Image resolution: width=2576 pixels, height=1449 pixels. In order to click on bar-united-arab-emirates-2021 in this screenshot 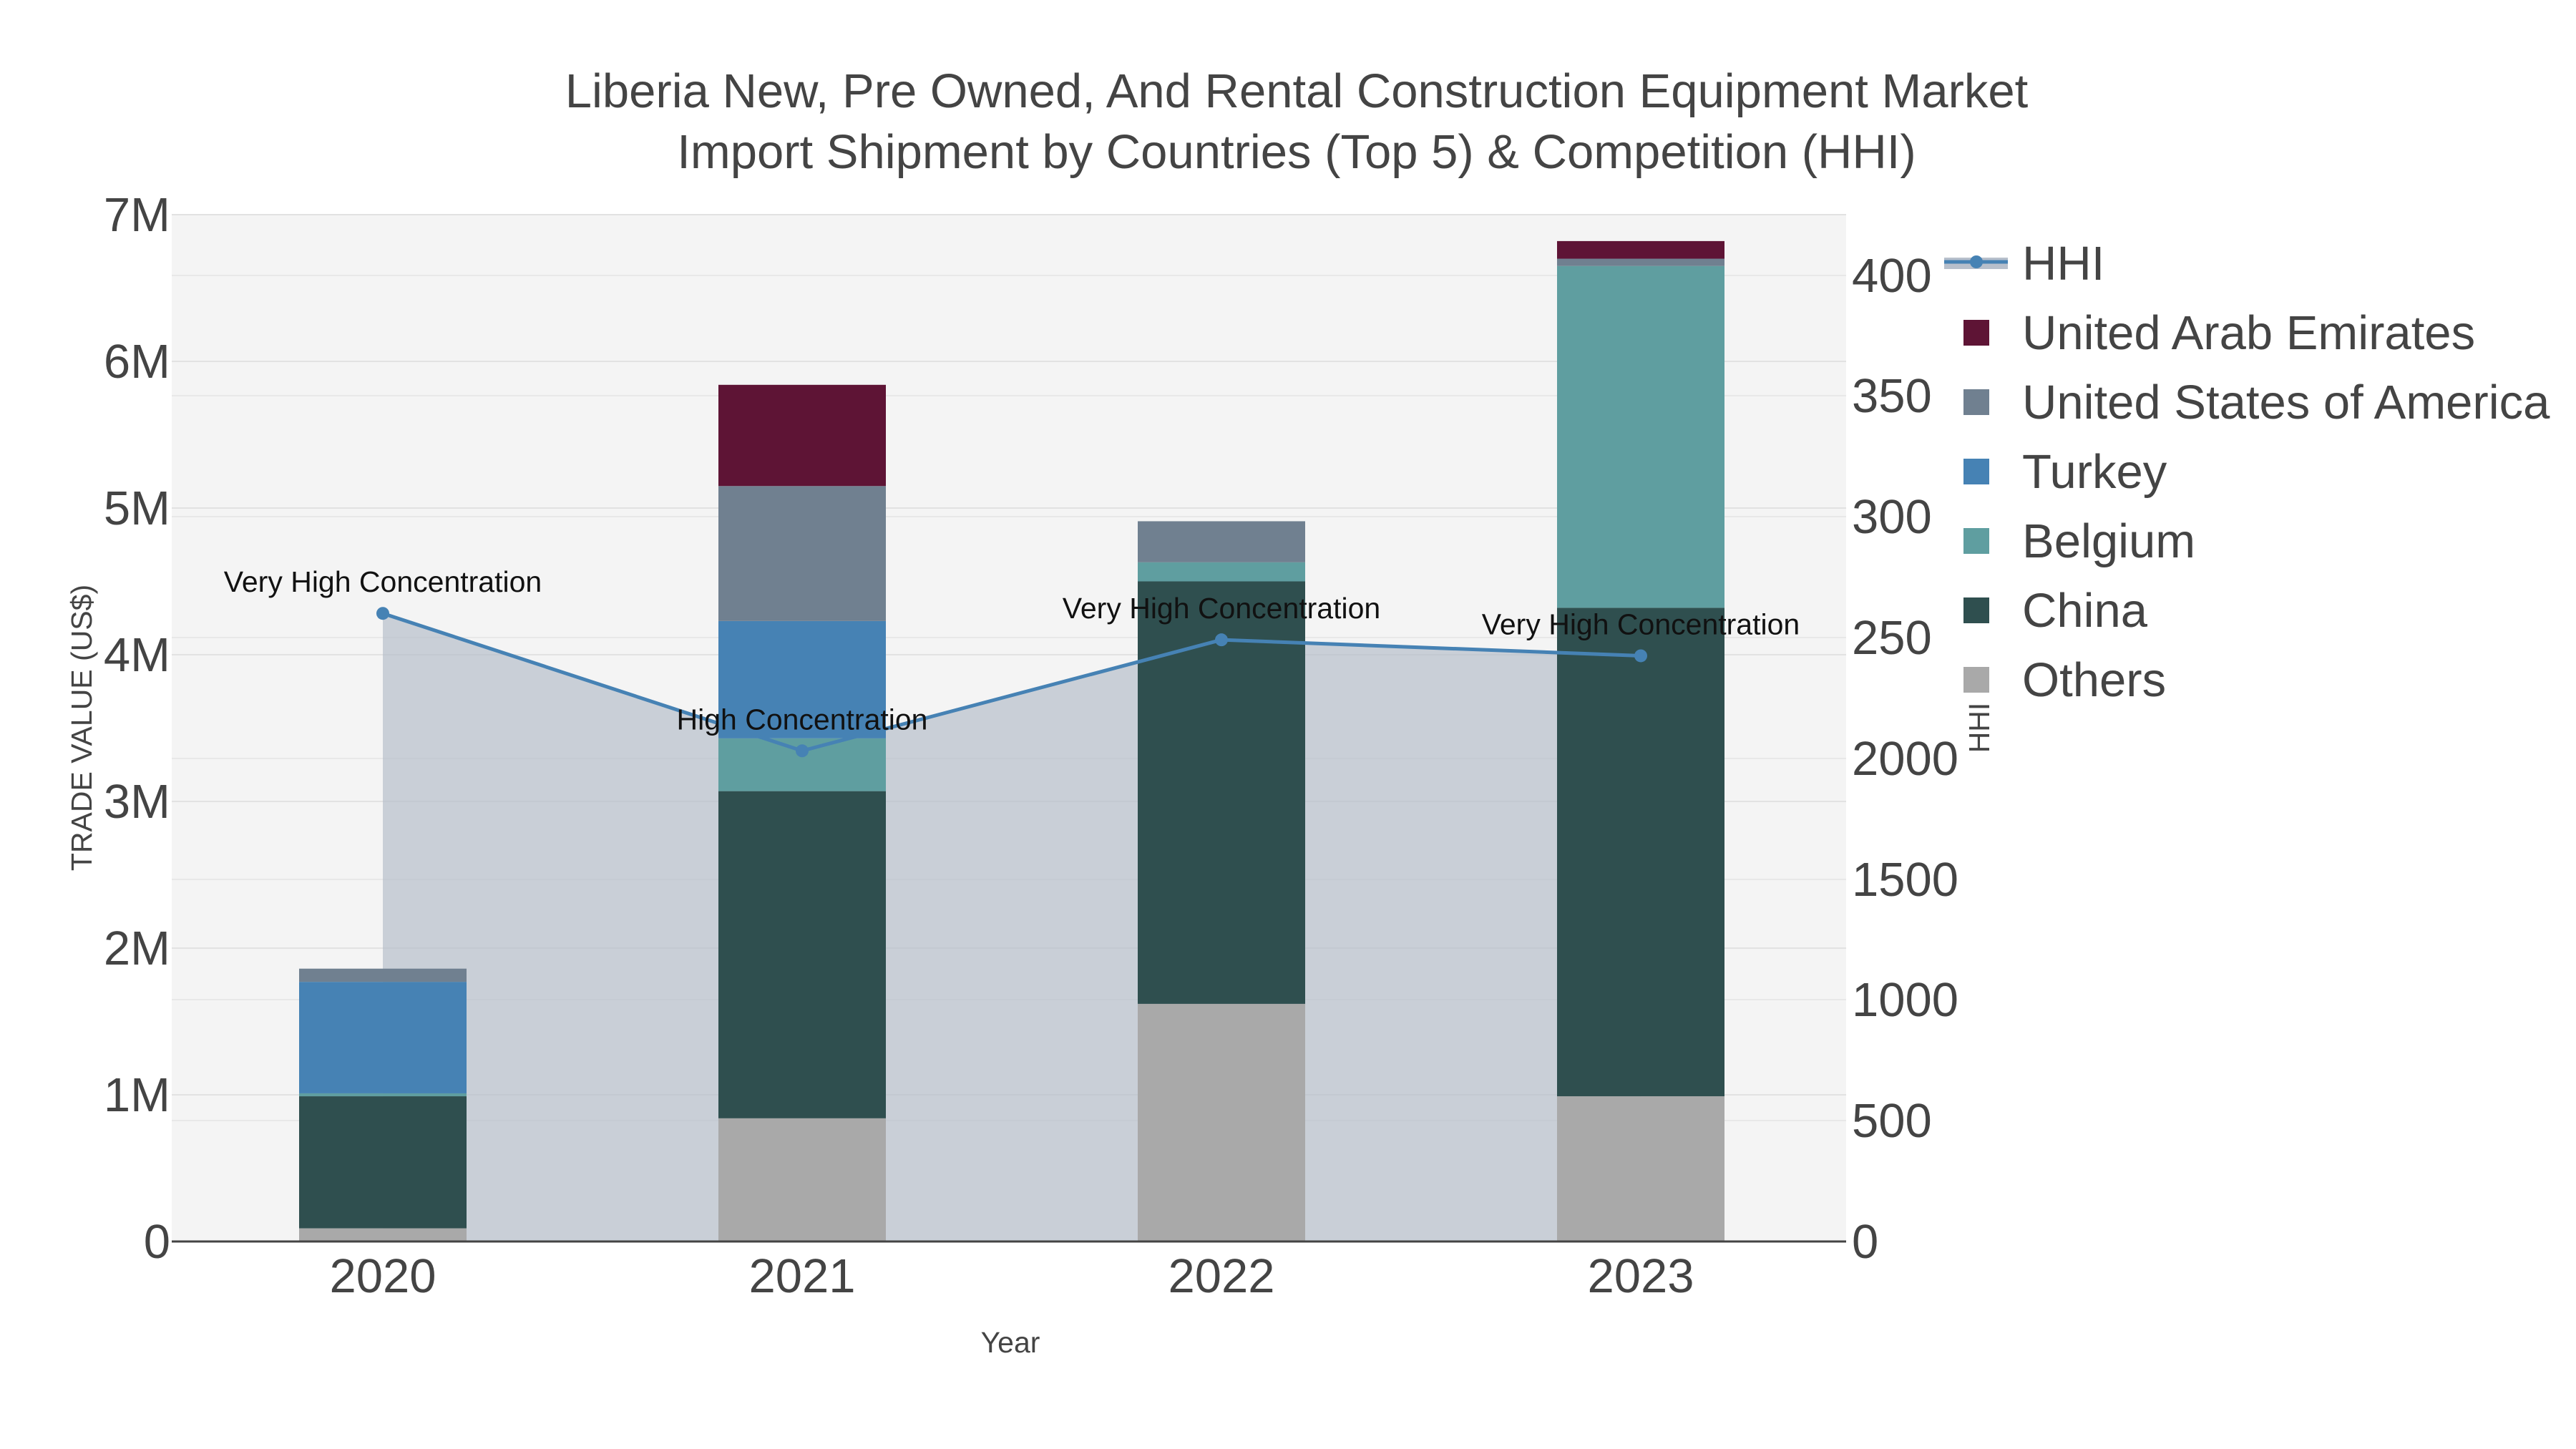, I will do `click(802, 435)`.